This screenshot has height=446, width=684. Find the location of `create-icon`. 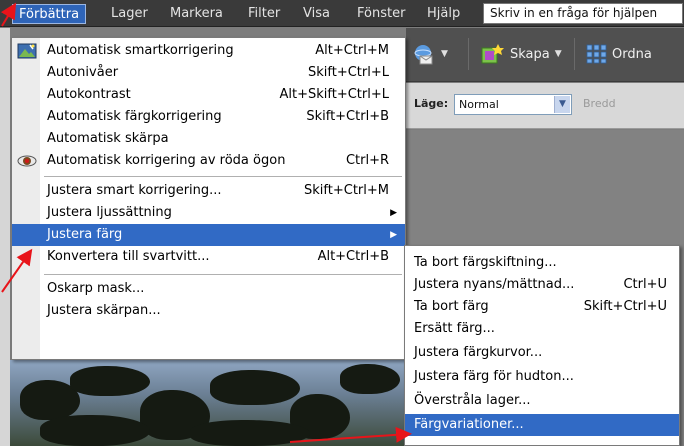

create-icon is located at coordinates (492, 54).